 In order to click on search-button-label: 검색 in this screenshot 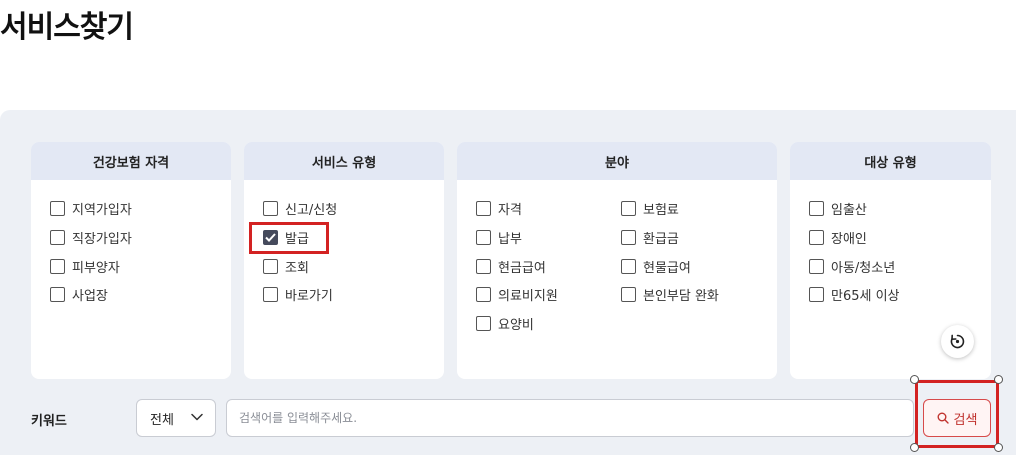, I will do `click(965, 420)`.